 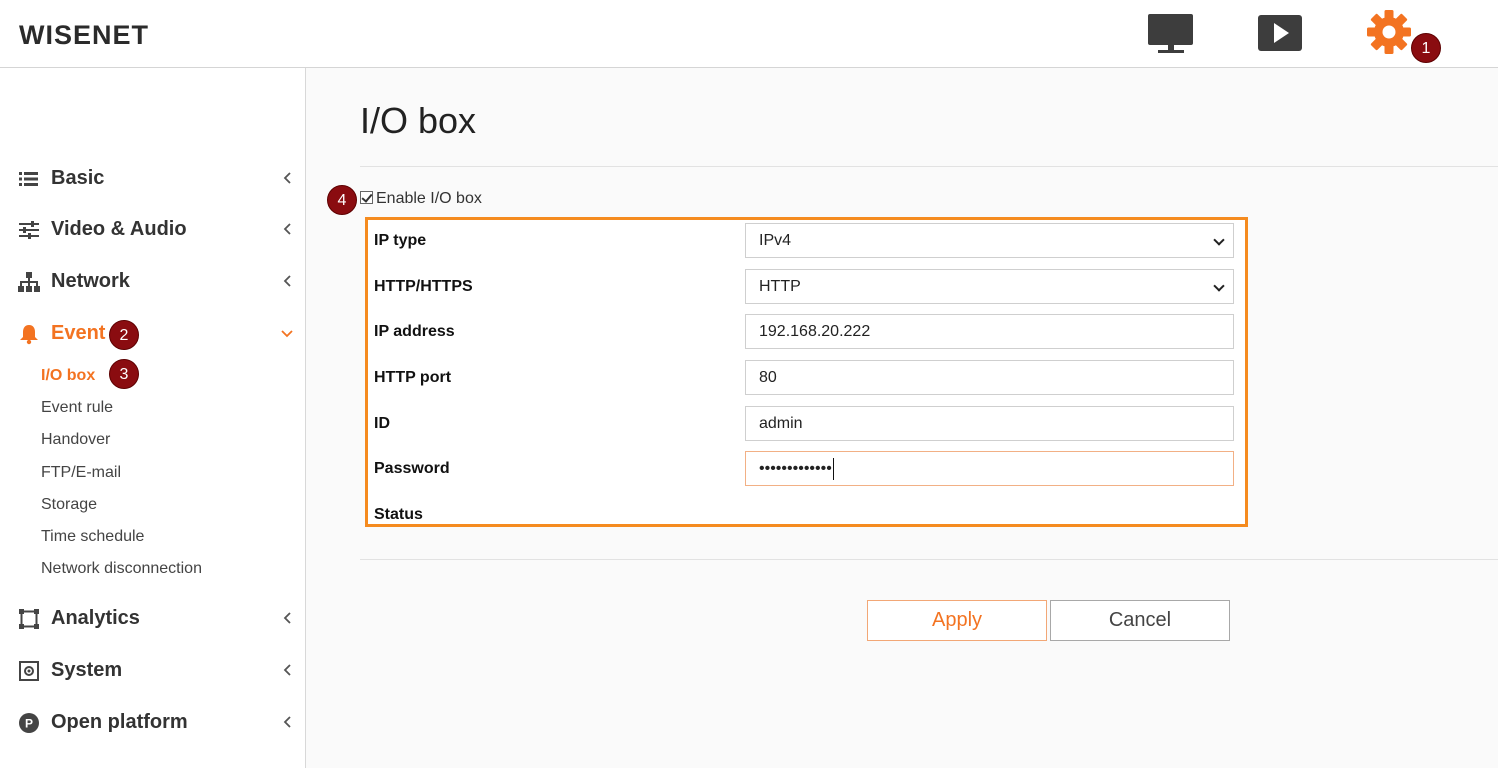 I want to click on sidebar-item-open-platform: P Open platform, so click(x=153, y=723).